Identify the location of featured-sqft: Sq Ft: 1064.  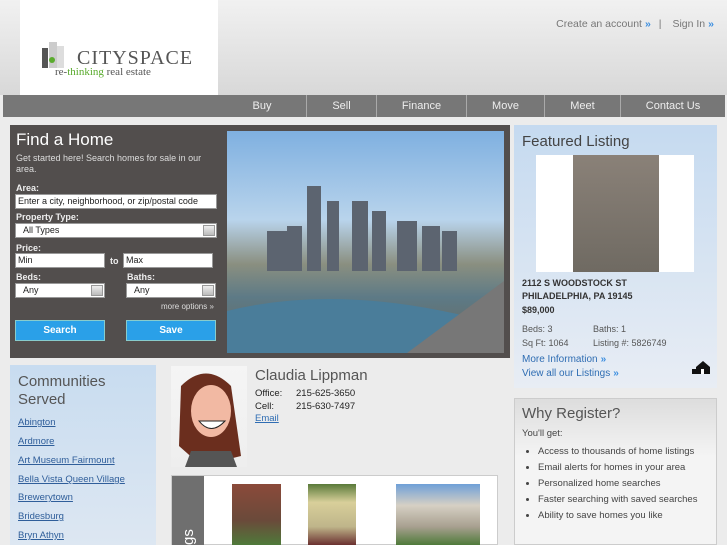
(545, 343).